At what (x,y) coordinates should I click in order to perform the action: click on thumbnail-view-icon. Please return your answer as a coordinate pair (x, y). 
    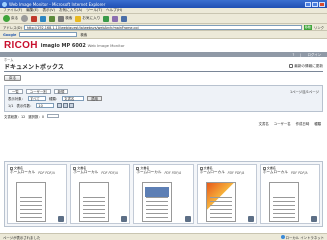
    Looking at the image, I should click on (66, 105).